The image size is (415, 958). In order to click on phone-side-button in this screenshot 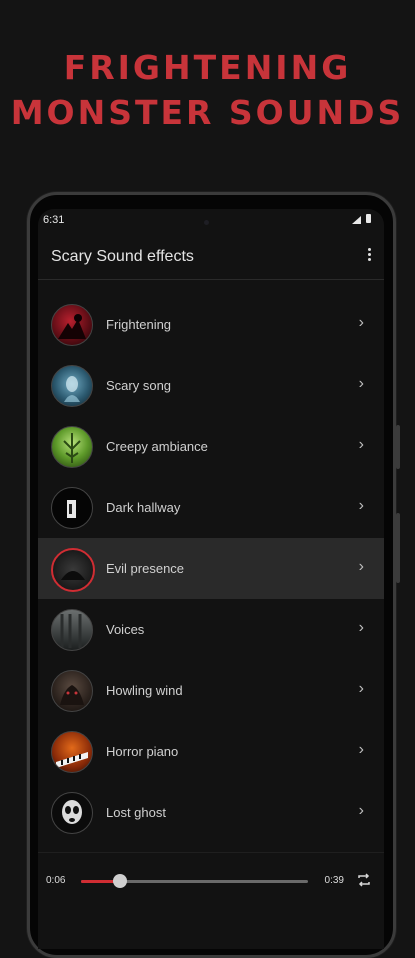, I will do `click(398, 447)`.